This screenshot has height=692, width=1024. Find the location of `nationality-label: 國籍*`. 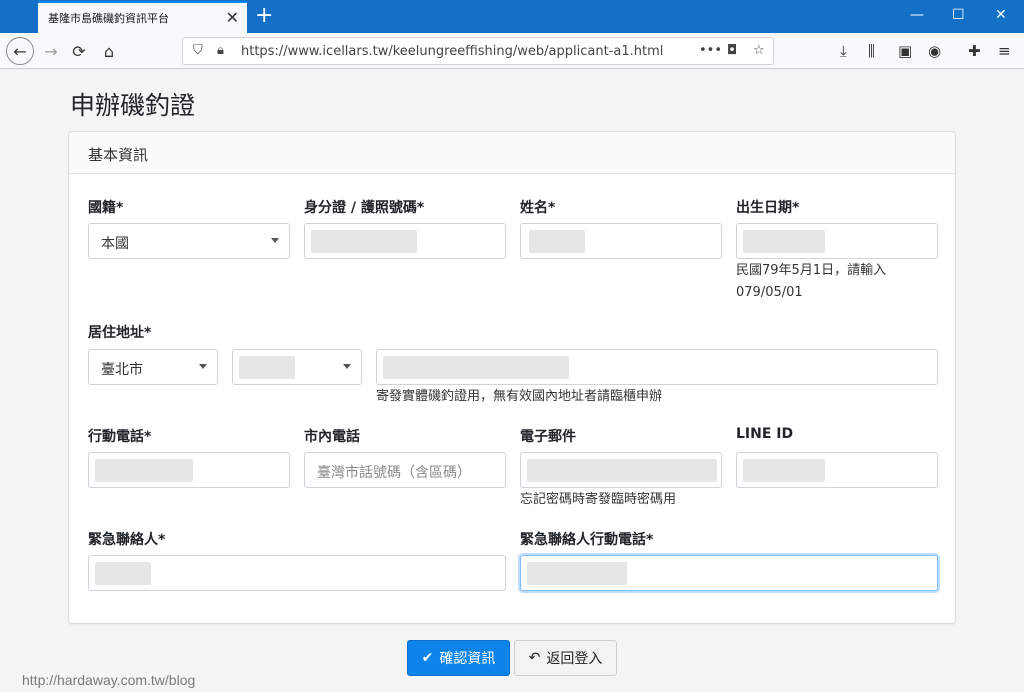

nationality-label: 國籍* is located at coordinates (106, 208).